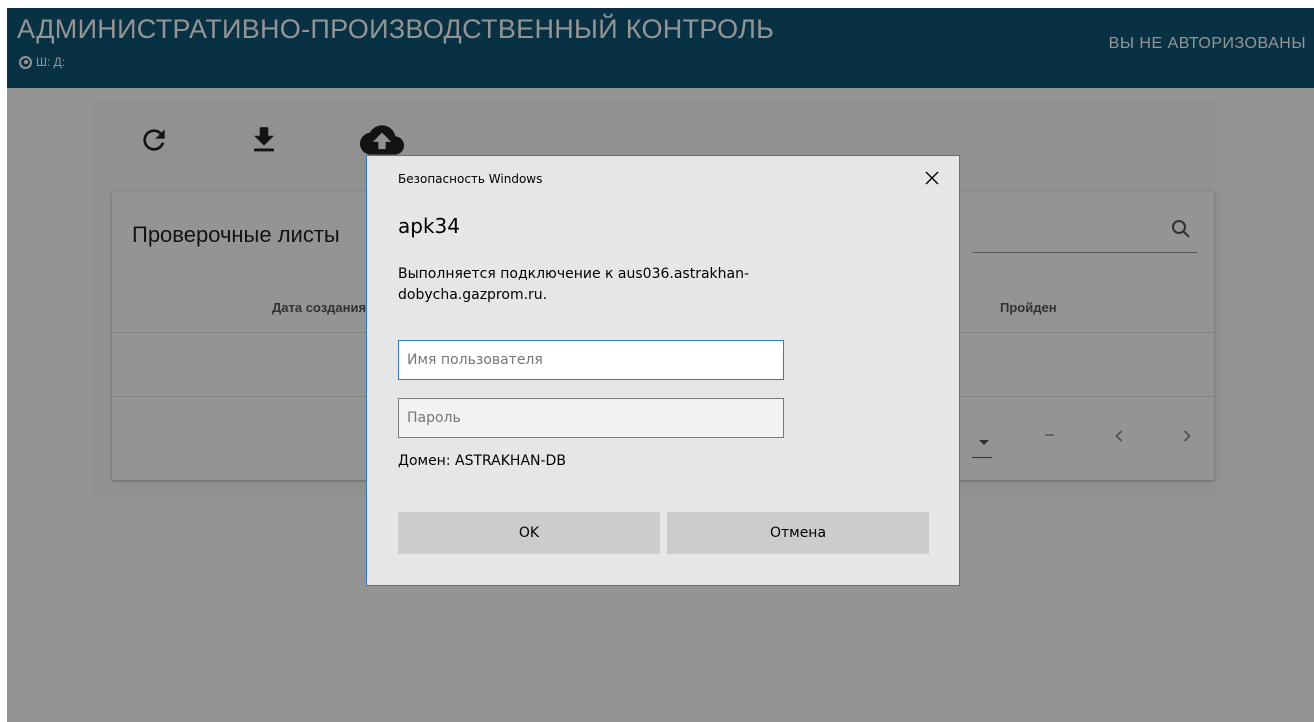 Image resolution: width=1314 pixels, height=722 pixels. I want to click on dialog-close-button, so click(932, 178).